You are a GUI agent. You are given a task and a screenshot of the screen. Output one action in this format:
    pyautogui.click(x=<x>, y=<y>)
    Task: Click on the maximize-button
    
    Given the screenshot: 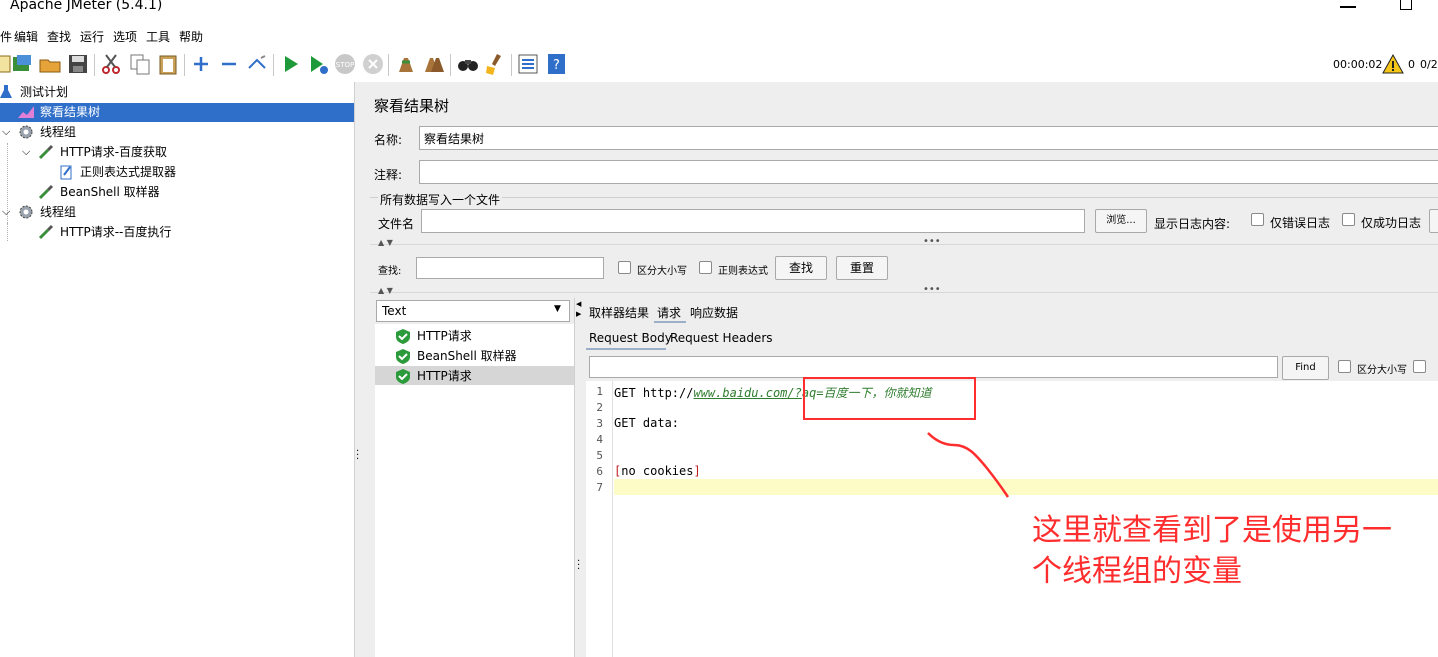 What is the action you would take?
    pyautogui.click(x=1406, y=5)
    